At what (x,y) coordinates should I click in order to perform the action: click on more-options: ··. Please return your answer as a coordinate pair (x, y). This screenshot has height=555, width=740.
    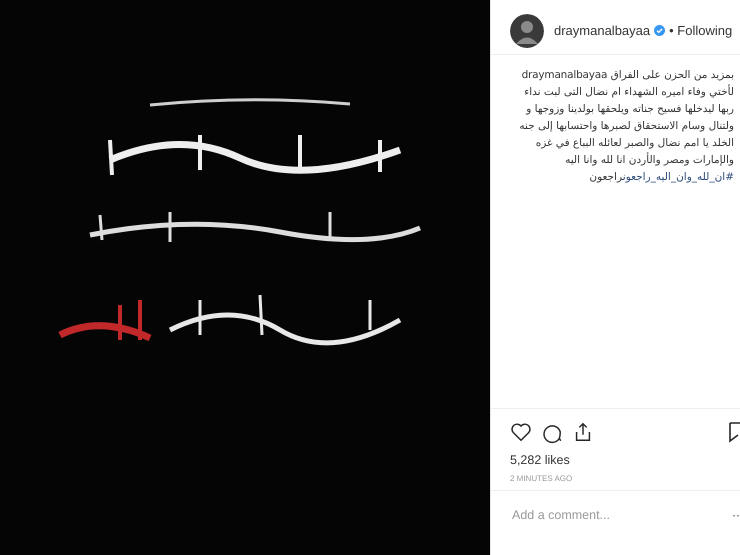
    Looking at the image, I should click on (736, 515).